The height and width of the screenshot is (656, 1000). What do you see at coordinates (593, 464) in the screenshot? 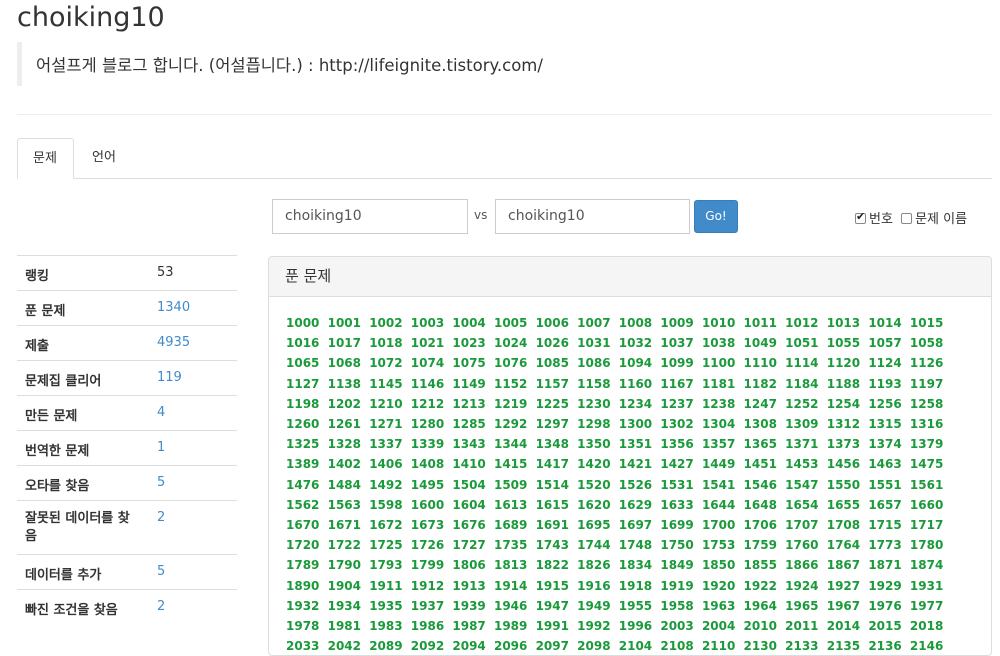
I see `problem-link: 1420` at bounding box center [593, 464].